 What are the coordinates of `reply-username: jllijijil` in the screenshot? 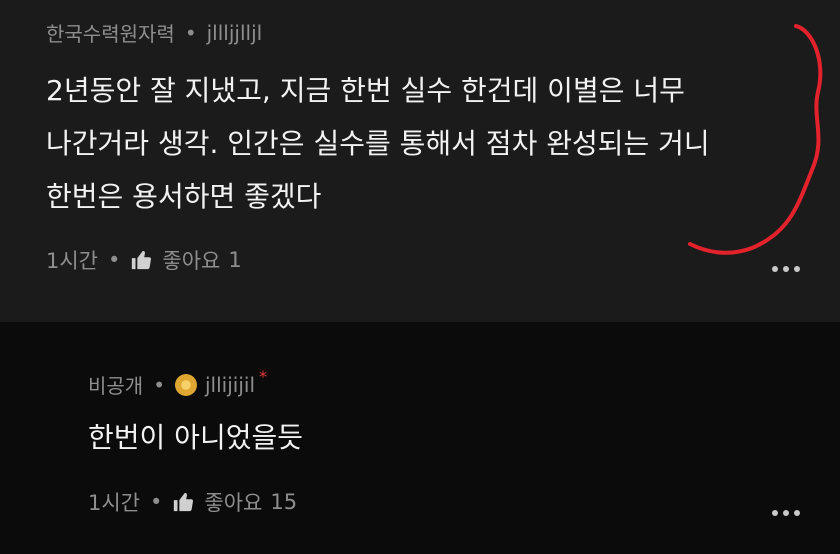 It's located at (230, 385).